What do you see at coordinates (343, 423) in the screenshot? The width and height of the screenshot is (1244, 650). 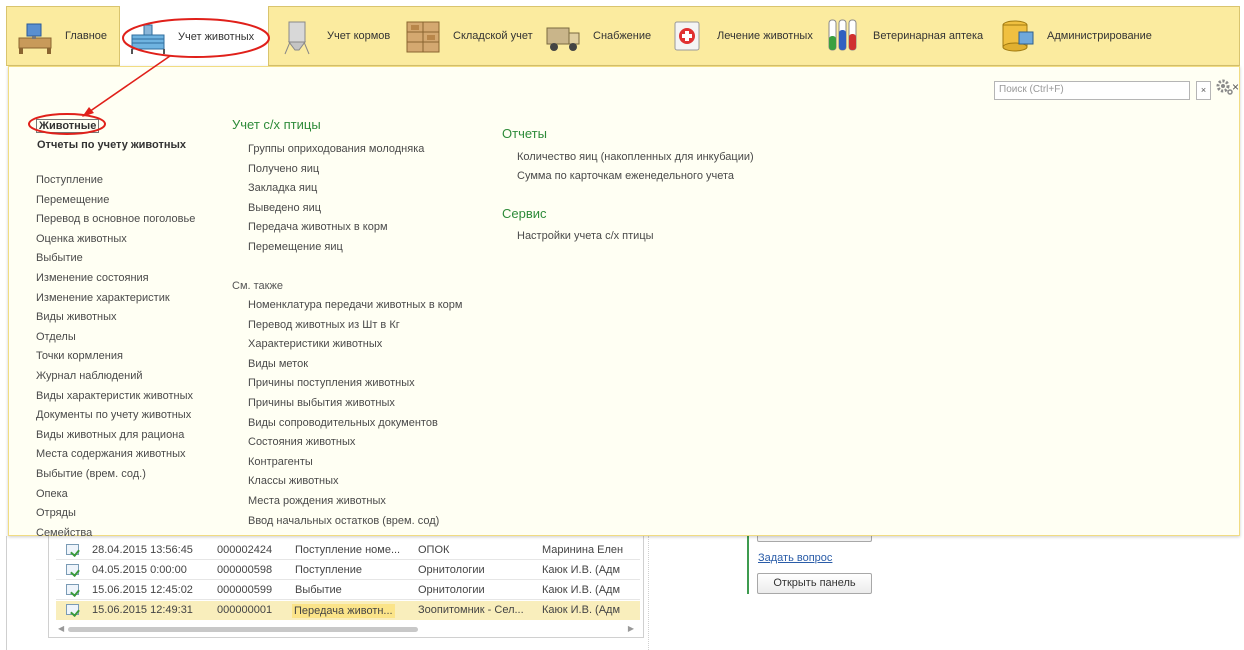 I see `menu-item: Виды сопроводительных документов` at bounding box center [343, 423].